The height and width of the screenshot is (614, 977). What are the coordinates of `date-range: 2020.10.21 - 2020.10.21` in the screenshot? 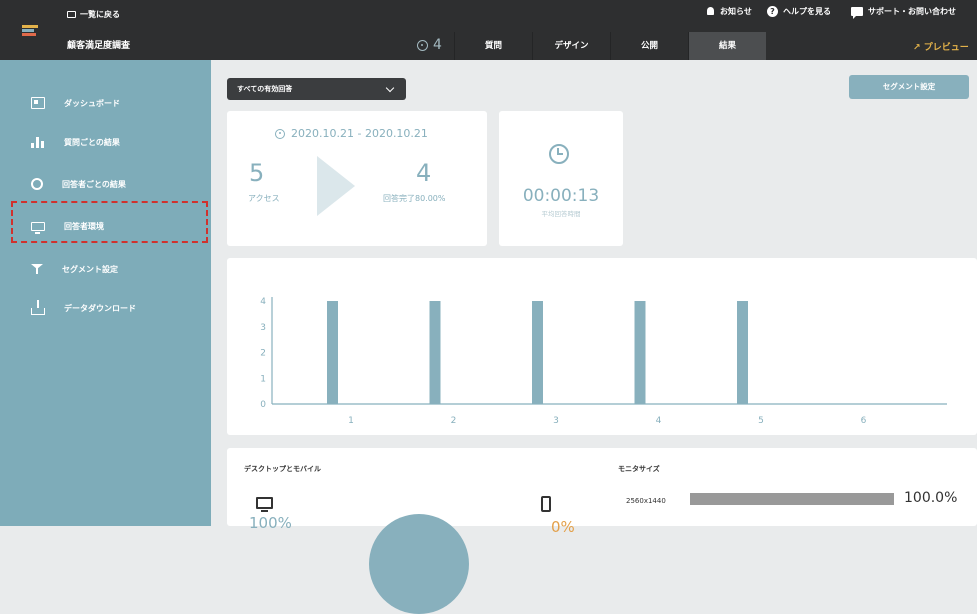 It's located at (351, 133).